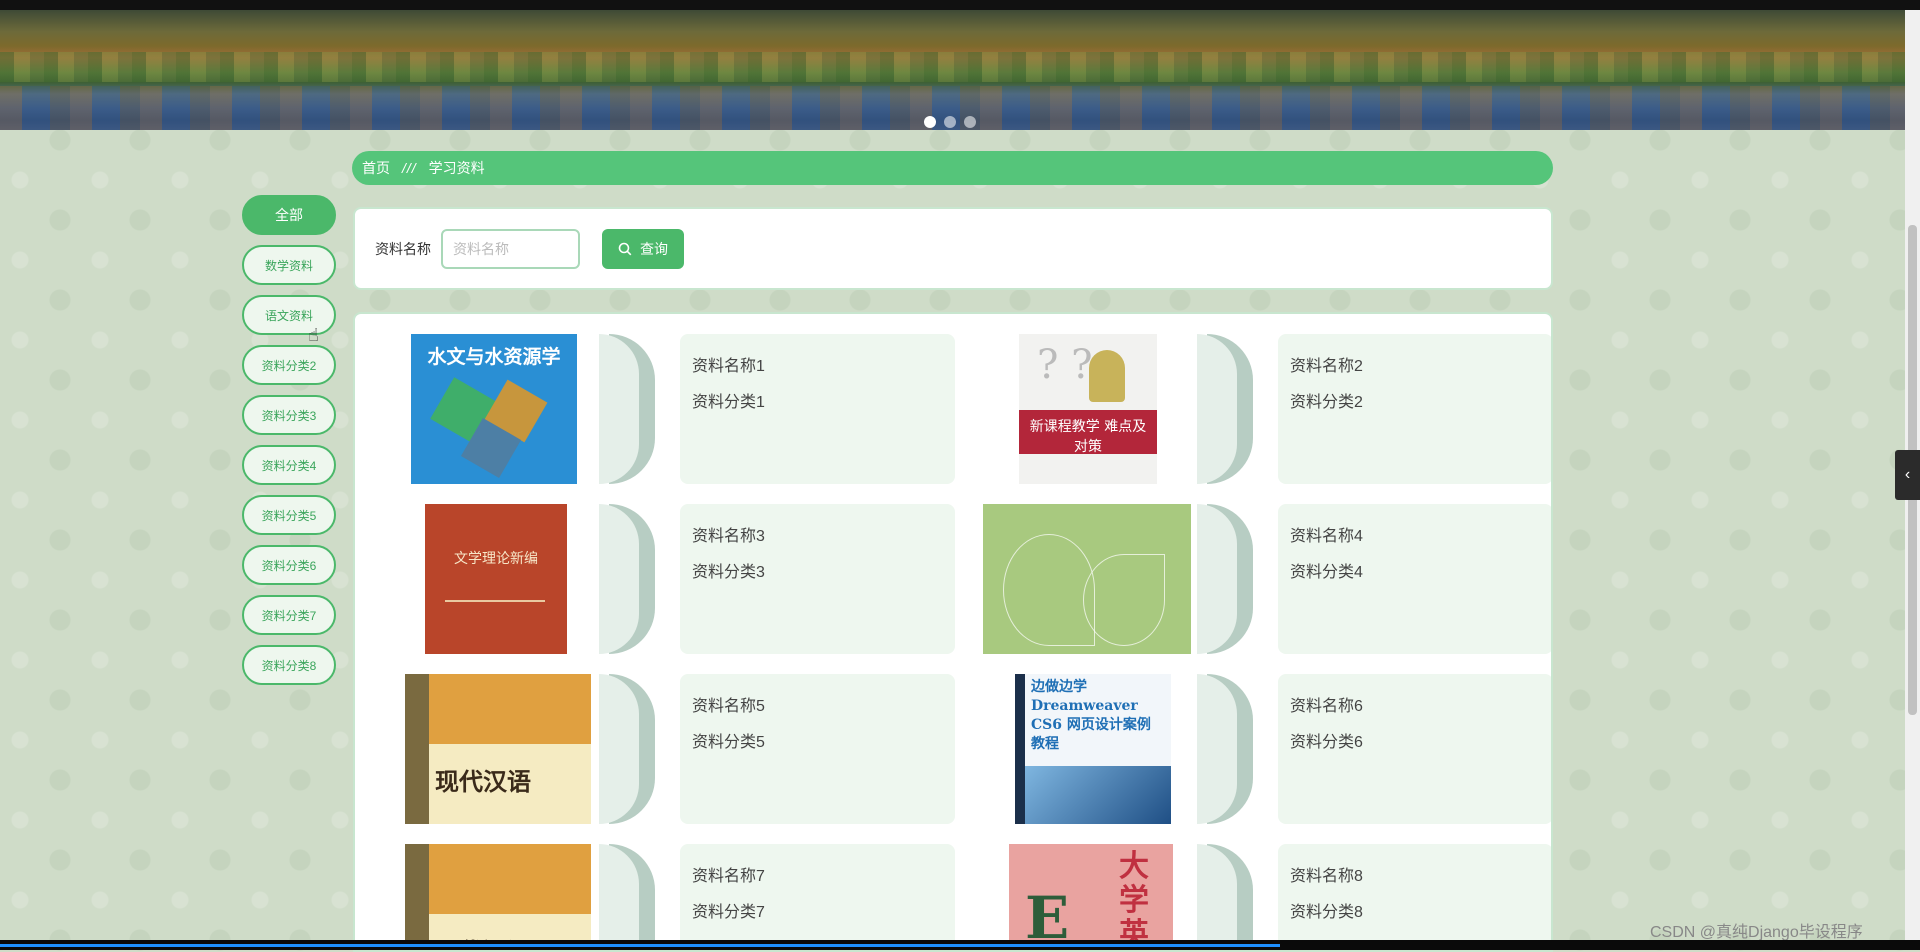 The height and width of the screenshot is (952, 1920). I want to click on resource-info: 资料名称6 资料分类6, so click(1414, 749).